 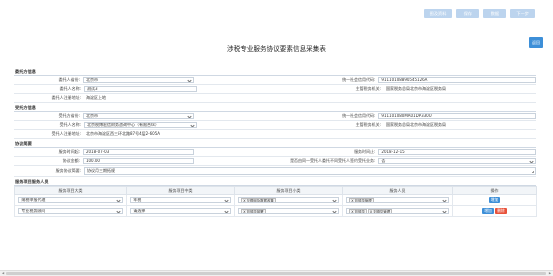 I want to click on next-step-button: 下一步, so click(x=522, y=13).